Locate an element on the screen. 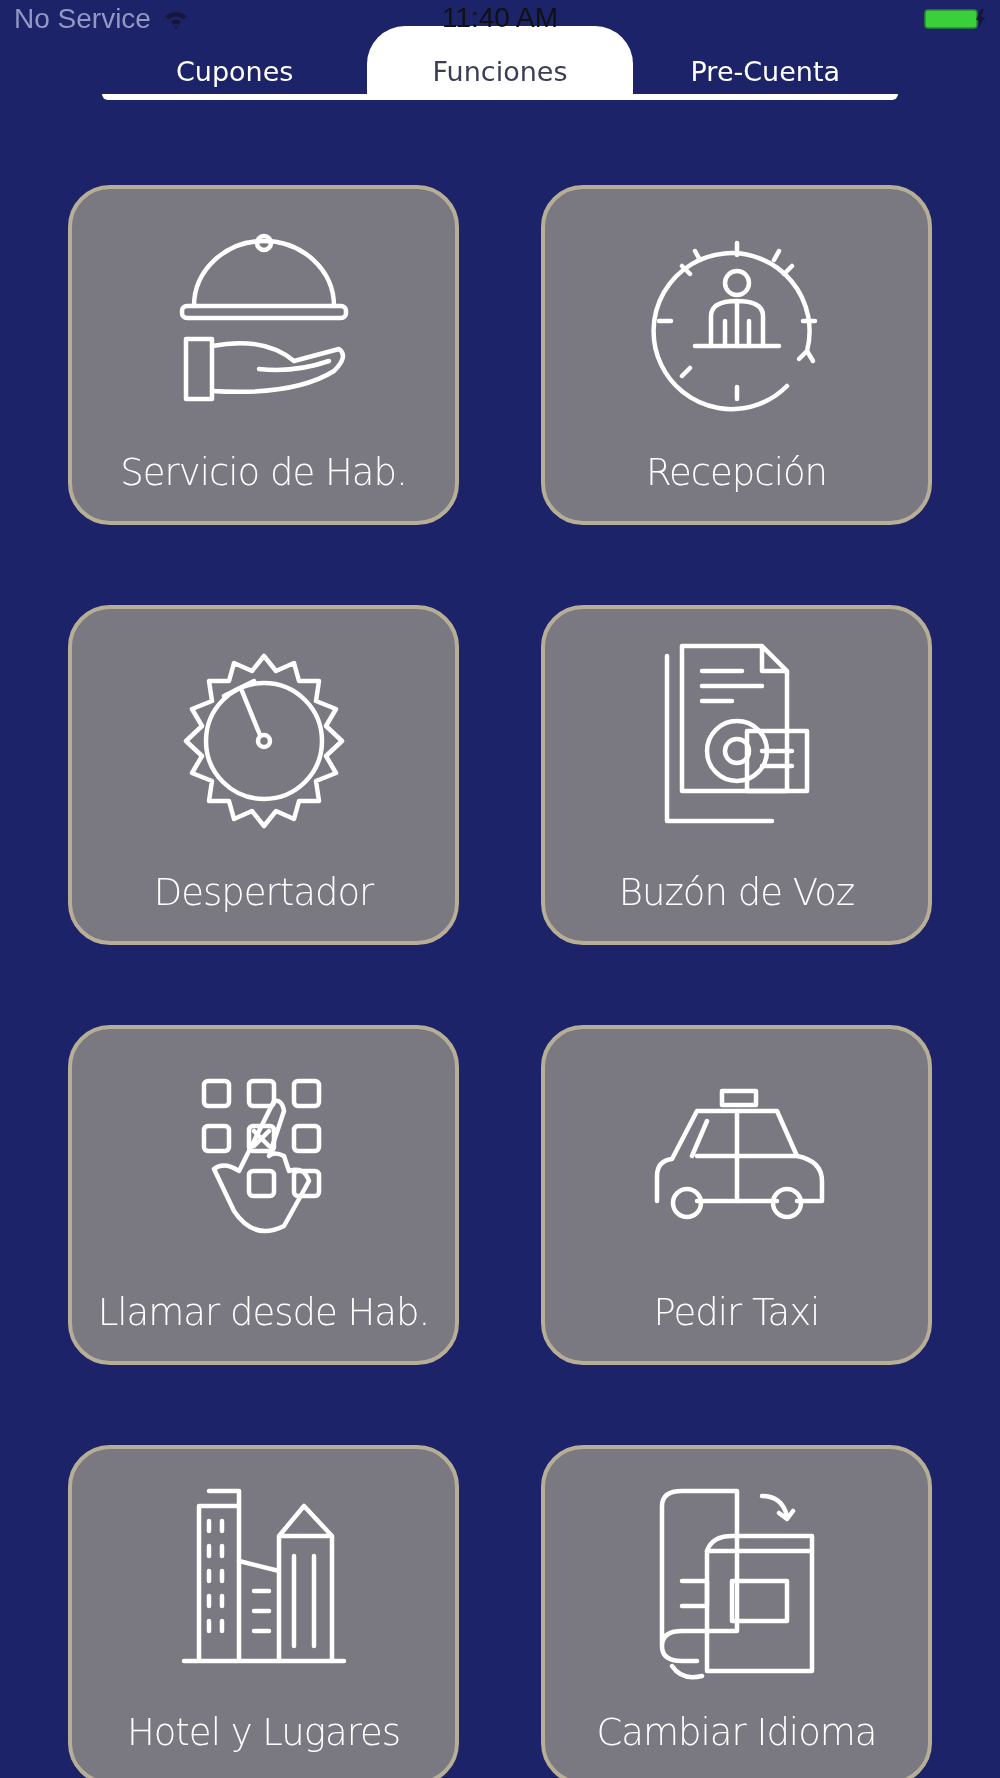 The height and width of the screenshot is (1778, 1000). battery-icon is located at coordinates (955, 19).